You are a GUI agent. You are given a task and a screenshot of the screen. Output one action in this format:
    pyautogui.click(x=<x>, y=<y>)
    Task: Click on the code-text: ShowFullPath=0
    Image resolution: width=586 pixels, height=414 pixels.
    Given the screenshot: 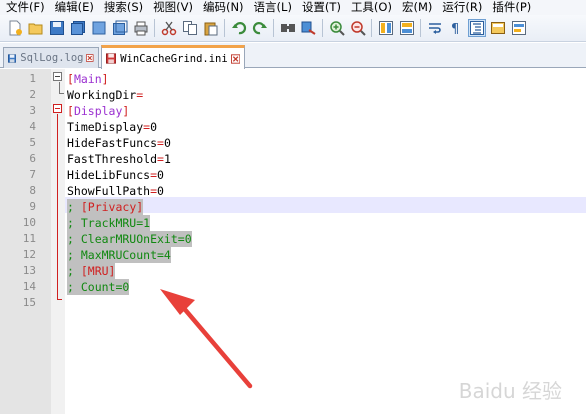 What is the action you would take?
    pyautogui.click(x=115, y=191)
    